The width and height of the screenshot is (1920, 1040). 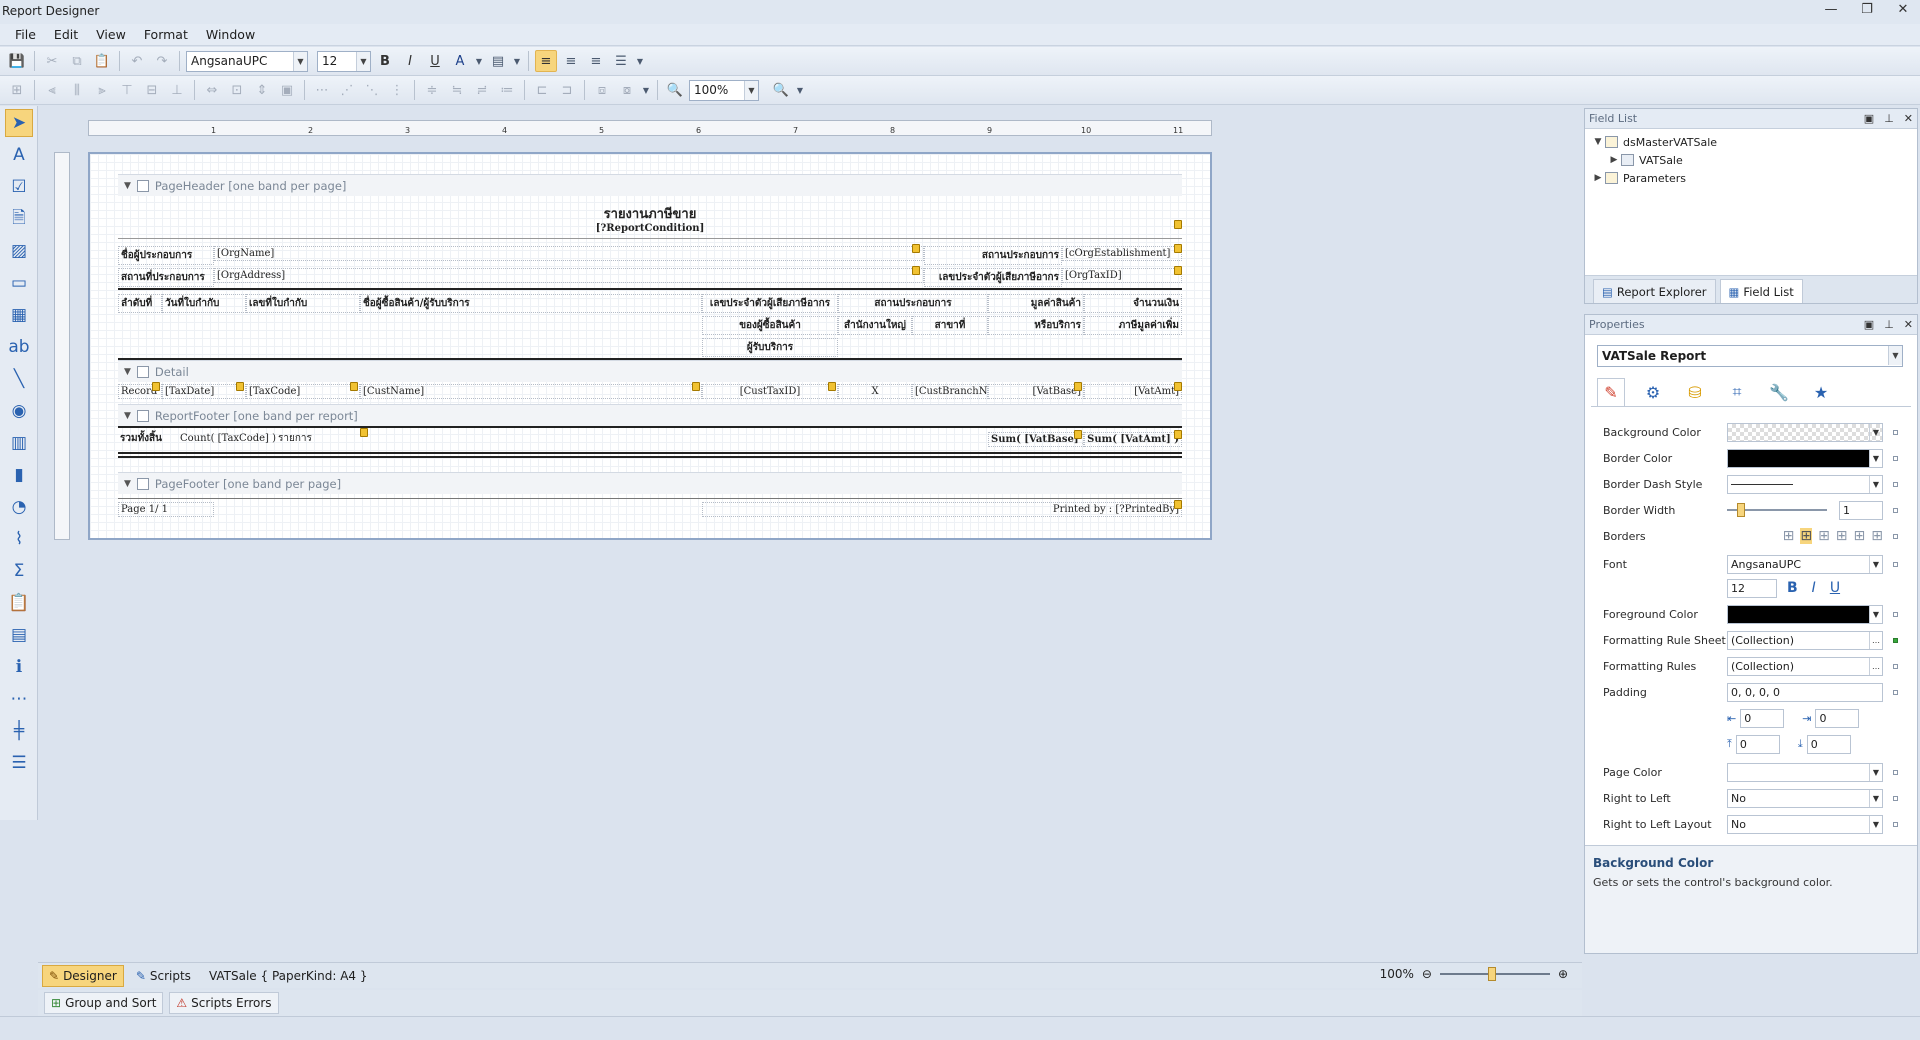 I want to click on menu-view: View, so click(x=111, y=34).